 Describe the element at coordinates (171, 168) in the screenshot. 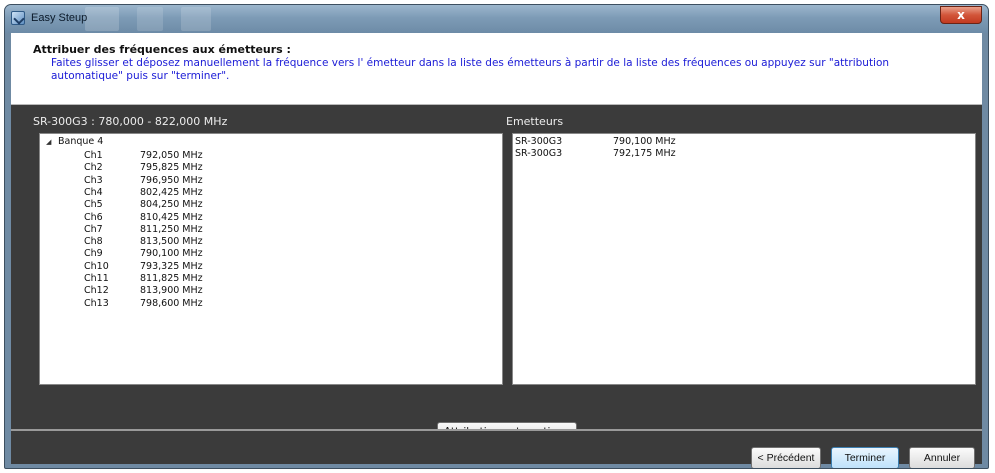

I see `channel-frequency: 795,825 MHz` at that location.